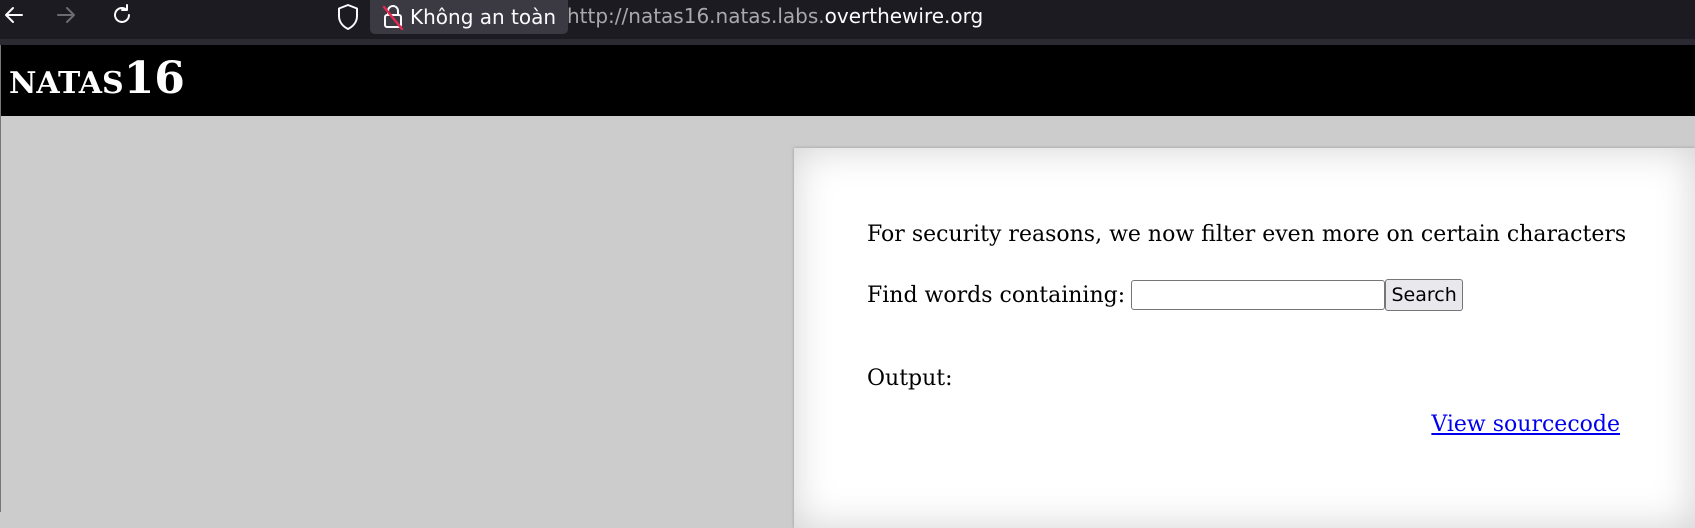 Image resolution: width=1695 pixels, height=528 pixels. I want to click on page-header: NATAS16, so click(847, 80).